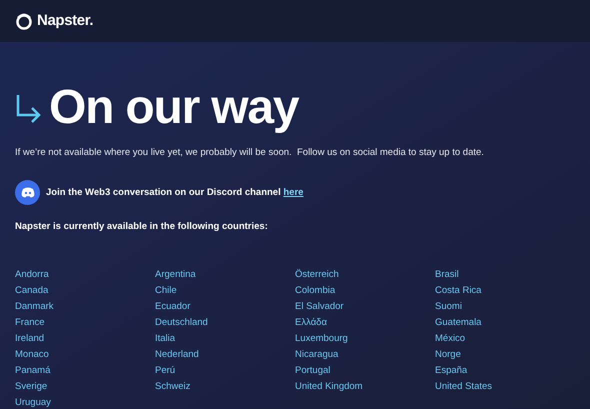 This screenshot has height=409, width=590. I want to click on country-link: Italia, so click(225, 338).